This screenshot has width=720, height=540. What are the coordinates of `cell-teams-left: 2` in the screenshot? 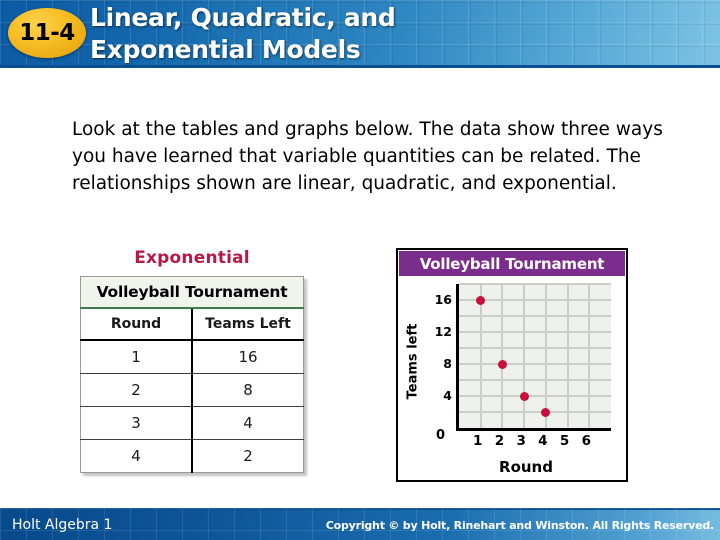 It's located at (248, 456).